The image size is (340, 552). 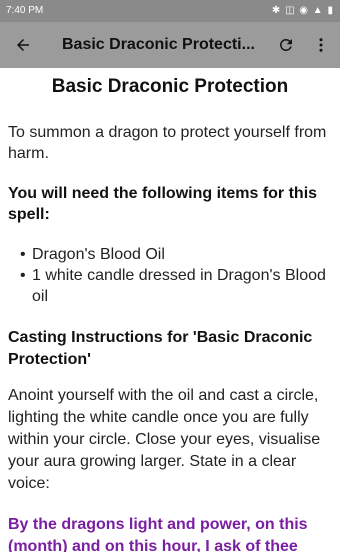 I want to click on more-vert-icon, so click(x=321, y=45).